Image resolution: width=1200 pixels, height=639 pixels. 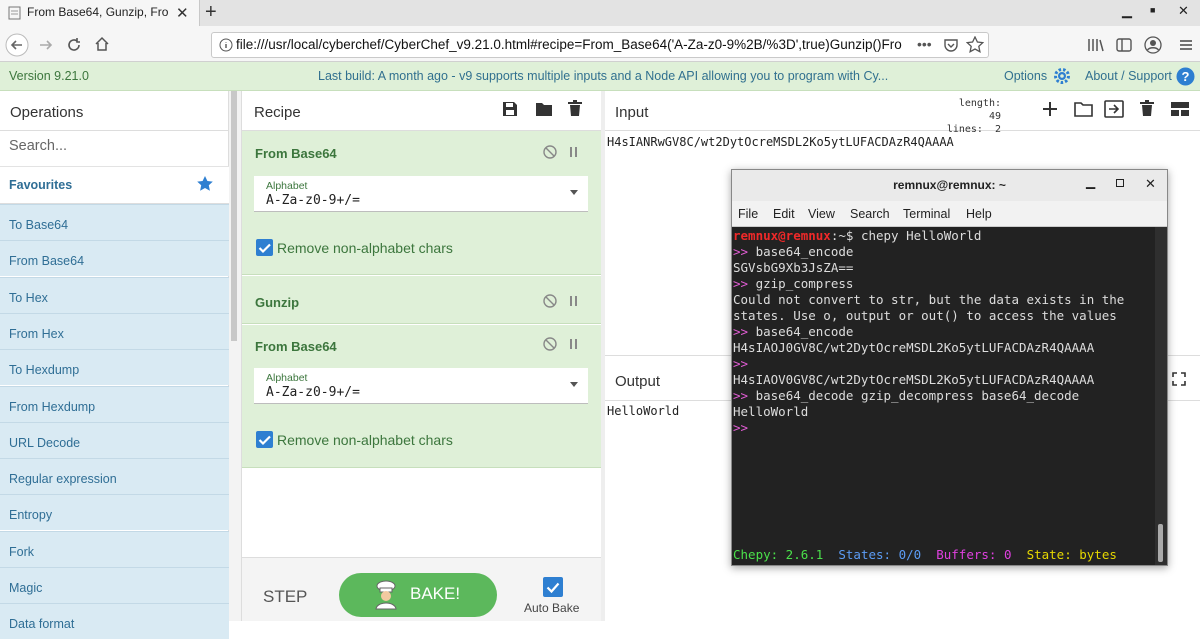 I want to click on page-actions-icon: •••, so click(x=924, y=44).